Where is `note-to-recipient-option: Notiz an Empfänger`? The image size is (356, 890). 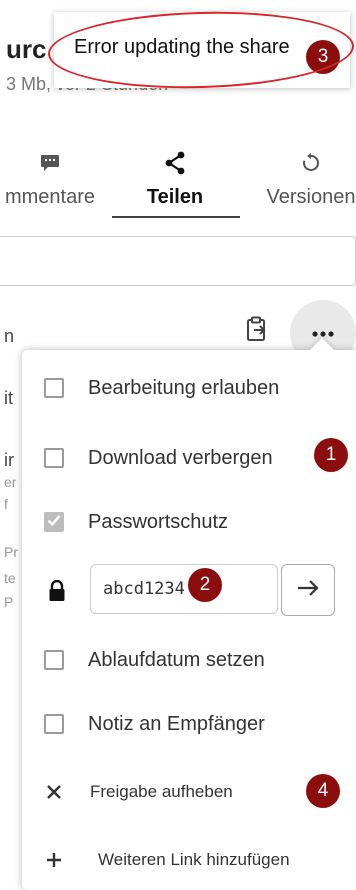 note-to-recipient-option: Notiz an Empfänger is located at coordinates (189, 724).